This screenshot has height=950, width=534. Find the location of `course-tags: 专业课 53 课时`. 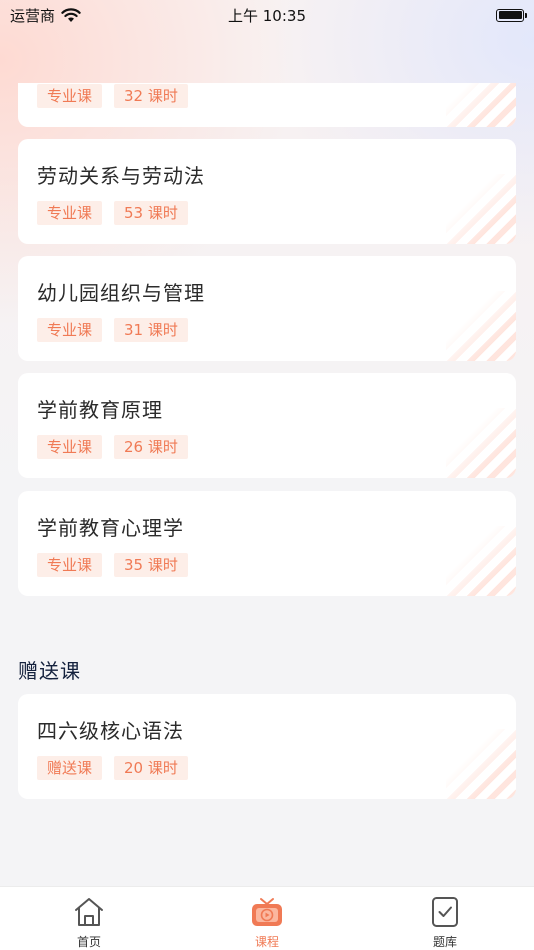

course-tags: 专业课 53 课时 is located at coordinates (112, 213).